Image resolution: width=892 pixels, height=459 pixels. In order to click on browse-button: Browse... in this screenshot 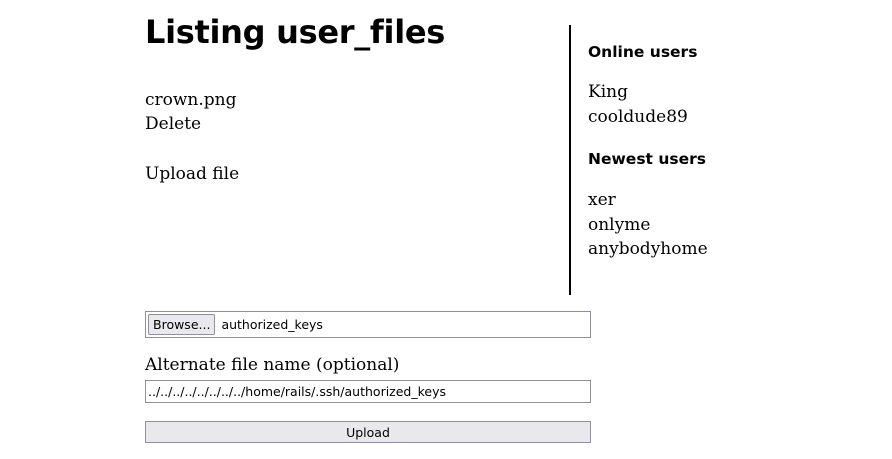, I will do `click(182, 324)`.